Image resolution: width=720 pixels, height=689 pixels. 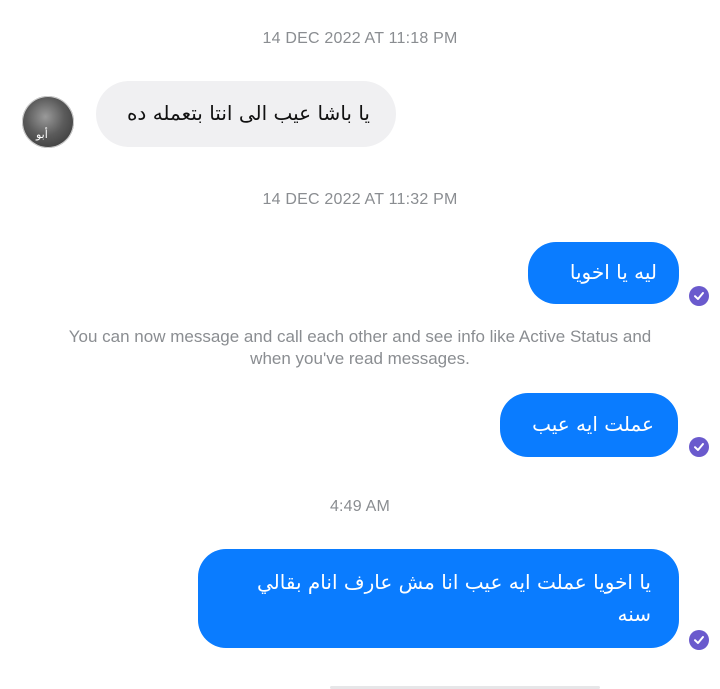 I want to click on timestamp-3: 4:49 AM, so click(x=360, y=506).